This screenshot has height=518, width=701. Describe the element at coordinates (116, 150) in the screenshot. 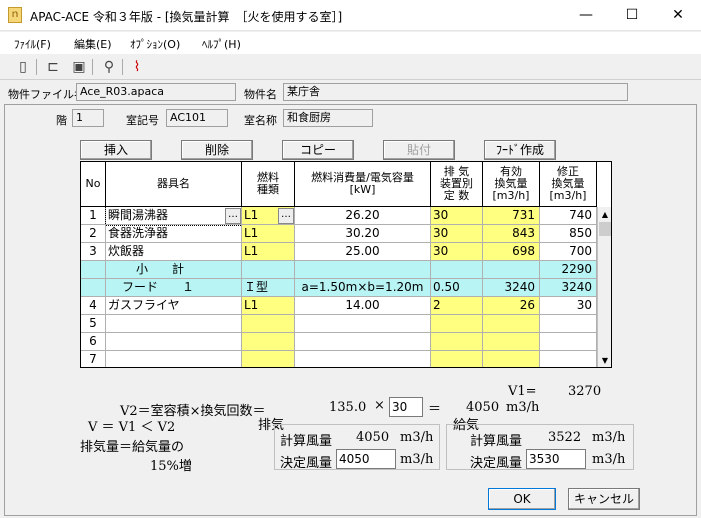

I see `insert-button: 挿入` at that location.